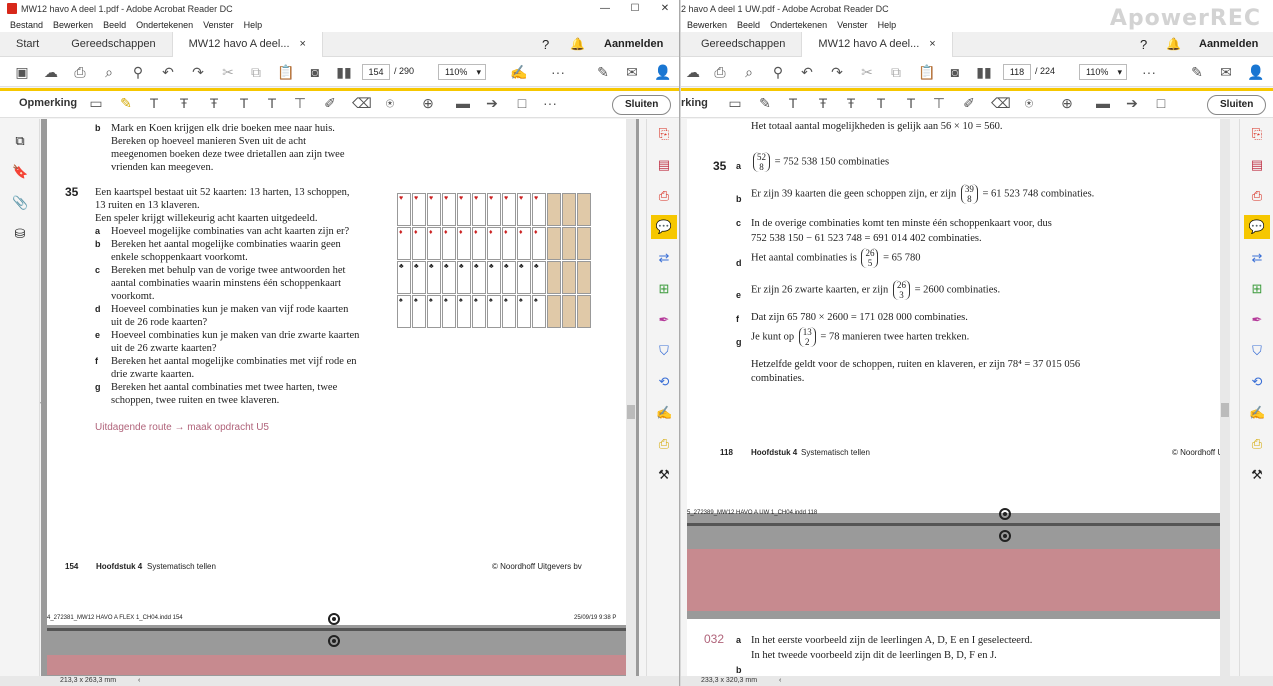 The height and width of the screenshot is (686, 1273). I want to click on page-number-input: 154, so click(376, 72).